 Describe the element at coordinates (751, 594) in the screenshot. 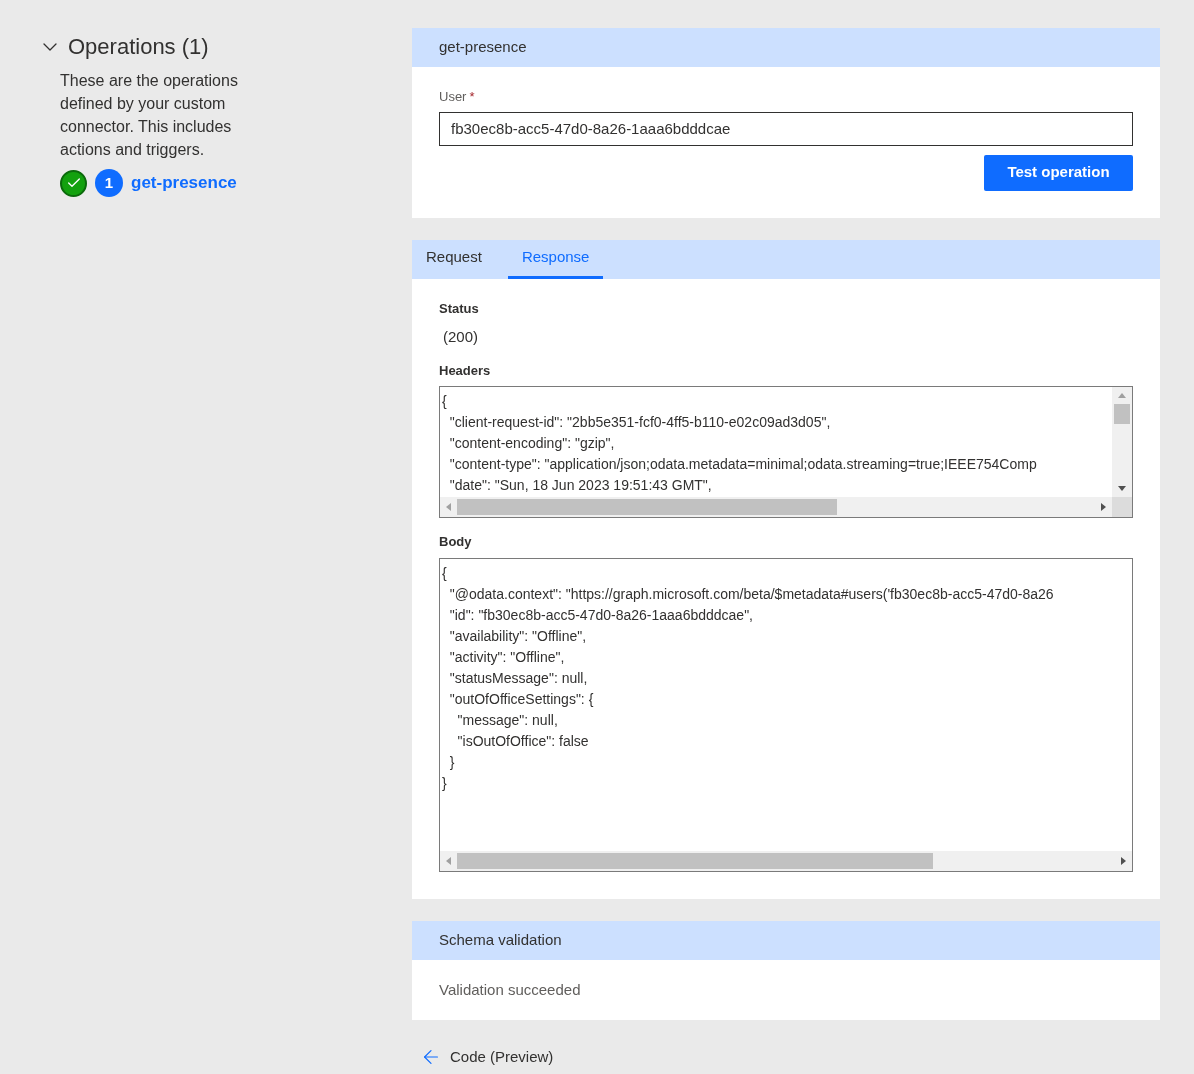

I see `code-line: "@odata.context": "https://graph.microsoft.com/beta/$metadata#users('fb30ec8b-acc5-47d0-8a26` at that location.